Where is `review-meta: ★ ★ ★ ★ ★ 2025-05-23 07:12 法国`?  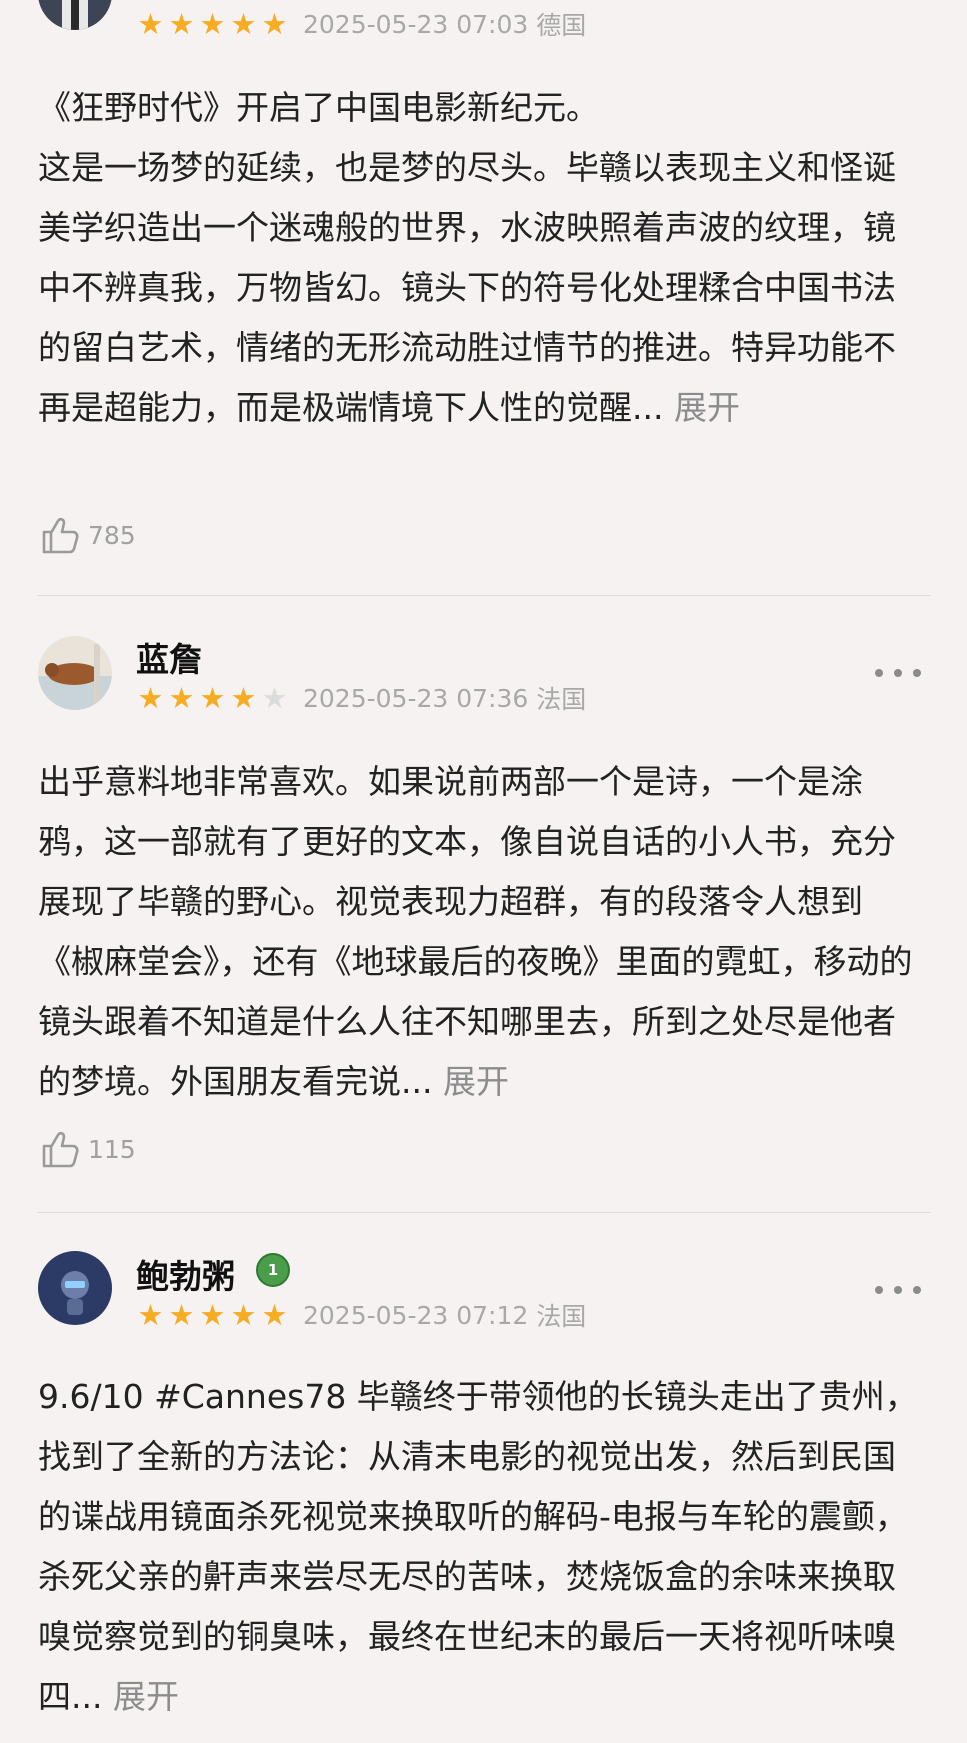
review-meta: ★ ★ ★ ★ ★ 2025-05-23 07:12 法国 is located at coordinates (361, 1315).